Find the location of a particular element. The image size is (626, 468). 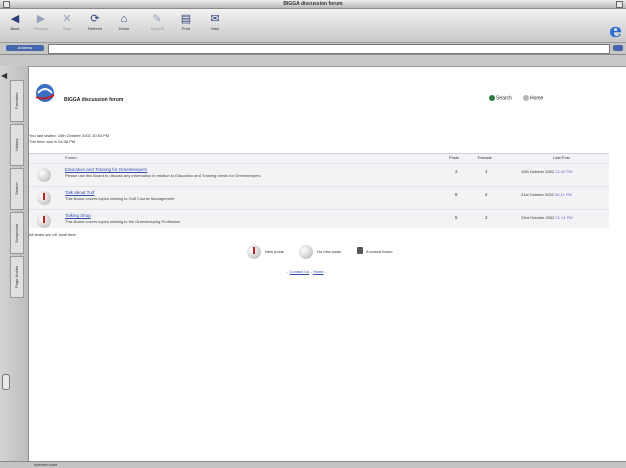

mail-icon: ✉ is located at coordinates (215, 19).